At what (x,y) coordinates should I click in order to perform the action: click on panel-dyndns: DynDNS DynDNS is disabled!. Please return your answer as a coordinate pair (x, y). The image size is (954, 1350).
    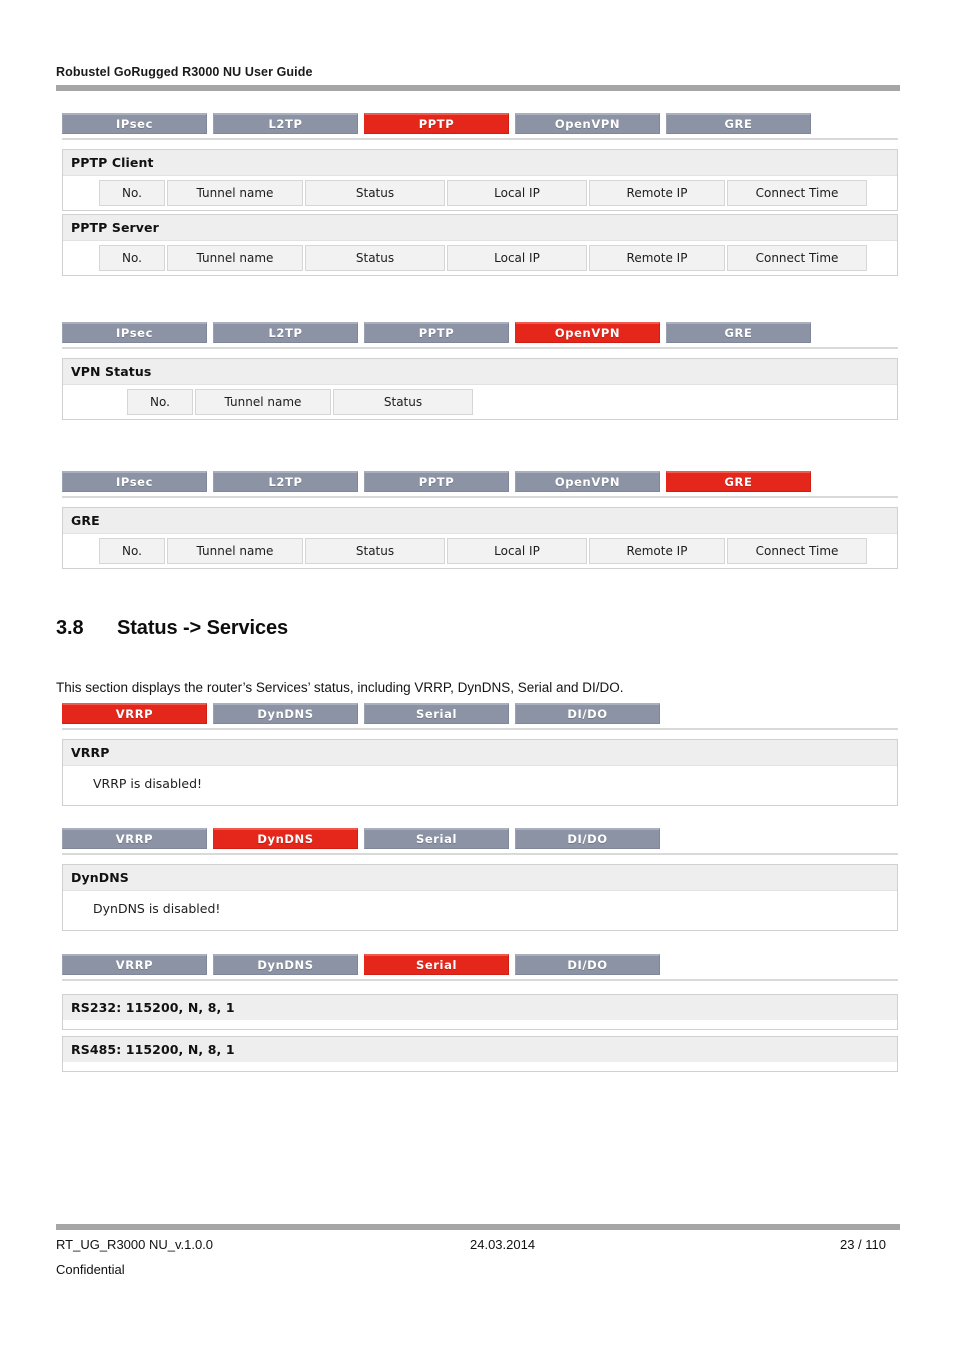
    Looking at the image, I should click on (480, 897).